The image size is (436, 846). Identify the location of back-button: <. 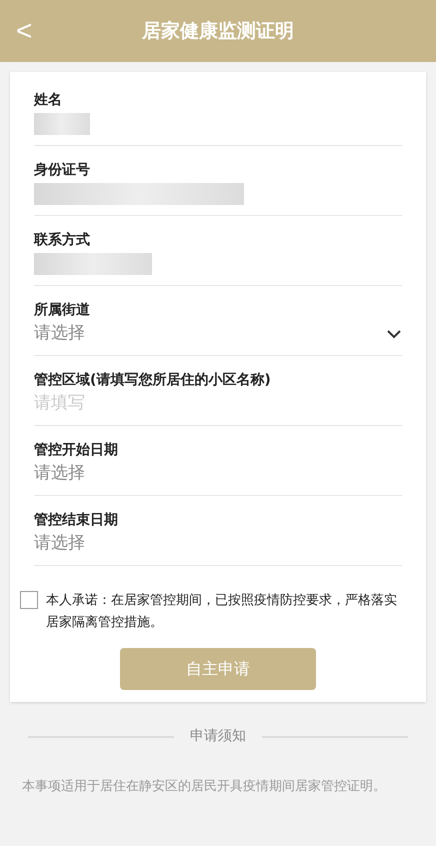
(24, 31).